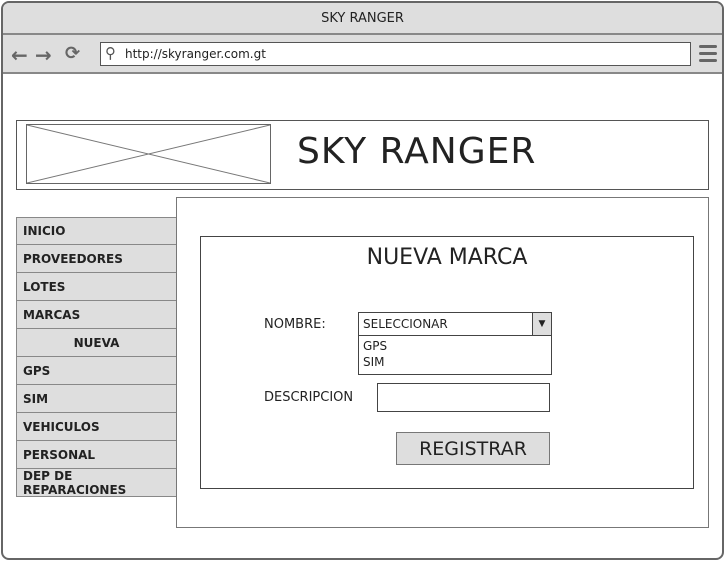 This screenshot has width=725, height=561. Describe the element at coordinates (96, 455) in the screenshot. I see `sidebar-item-personal: PERSONAL` at that location.